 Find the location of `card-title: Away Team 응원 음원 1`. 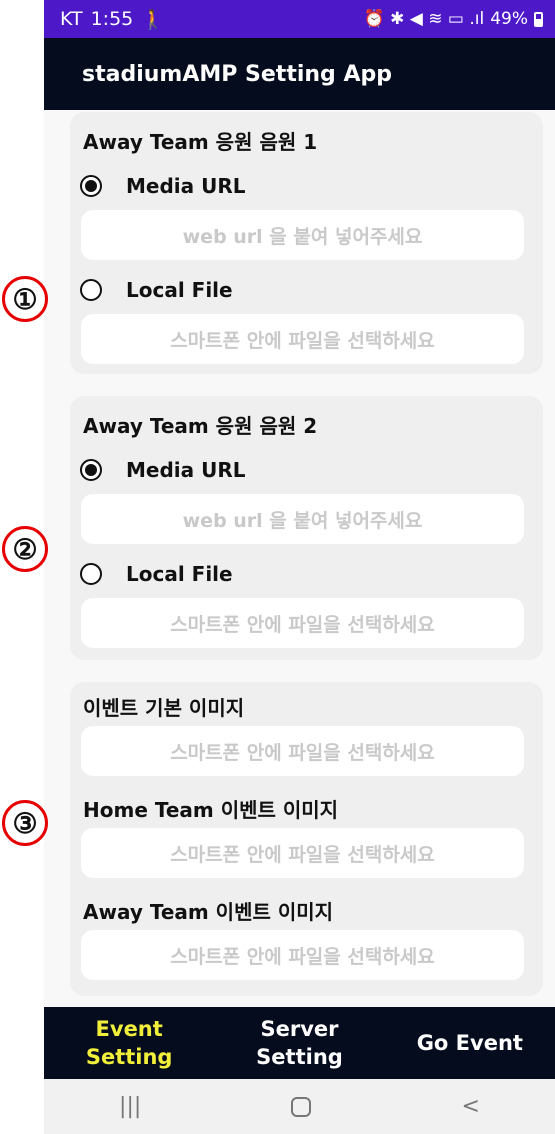

card-title: Away Team 응원 음원 1 is located at coordinates (200, 142).